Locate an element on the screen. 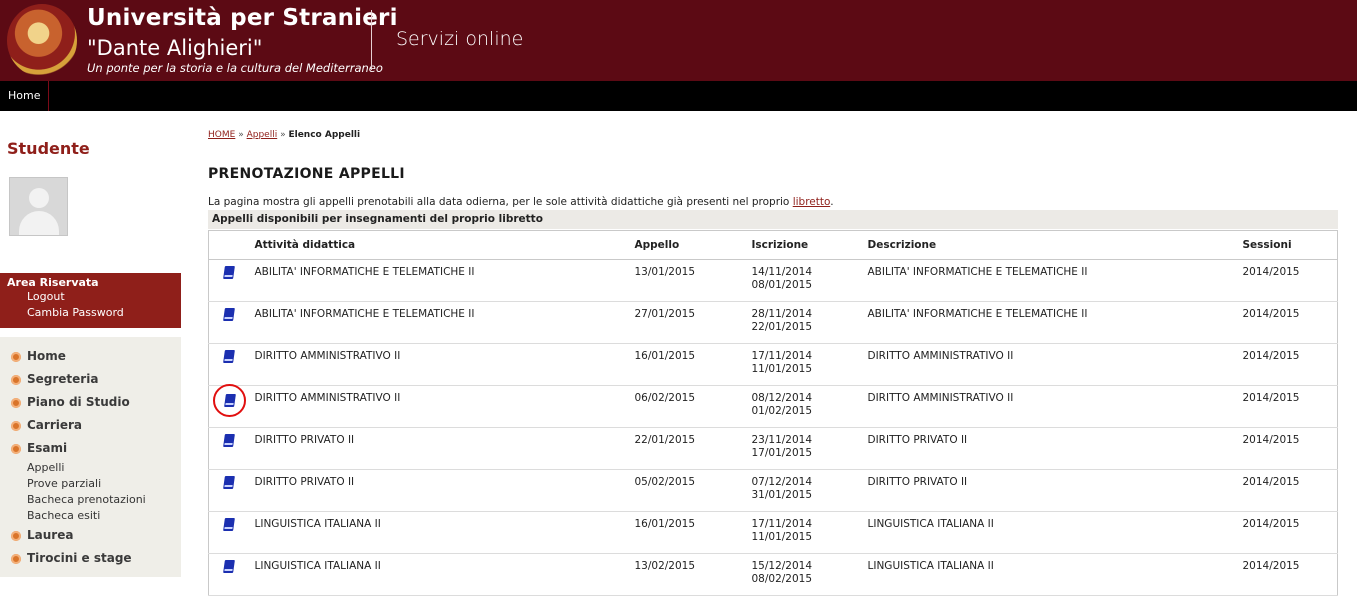  cell-appello: 13/01/2015 is located at coordinates (685, 280).